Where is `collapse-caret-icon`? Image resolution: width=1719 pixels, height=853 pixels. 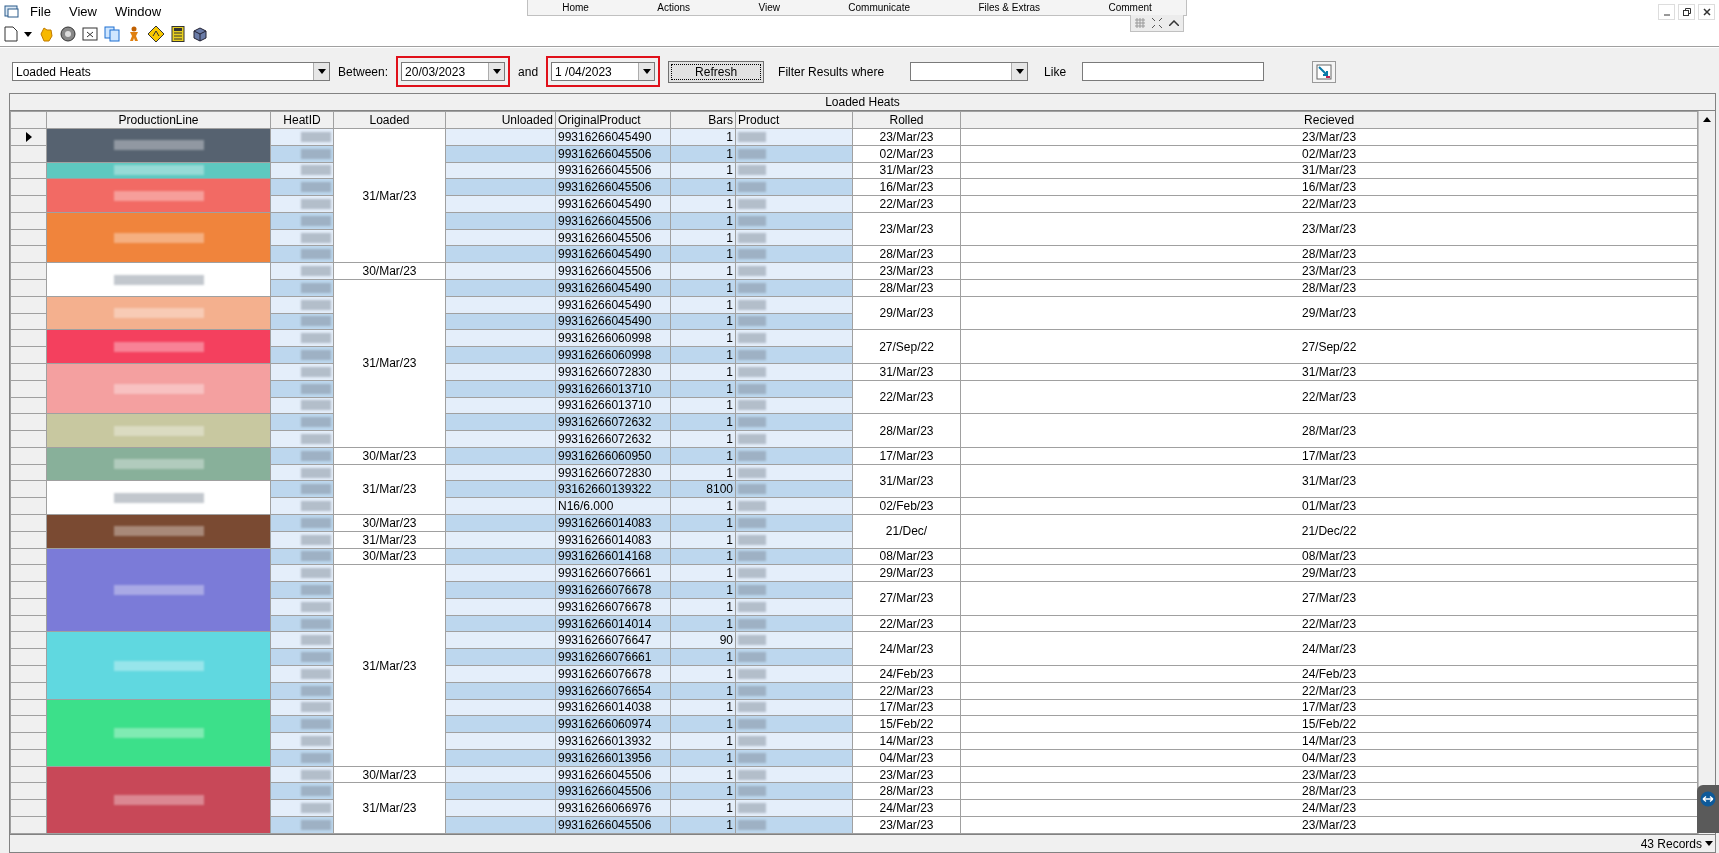 collapse-caret-icon is located at coordinates (1174, 23).